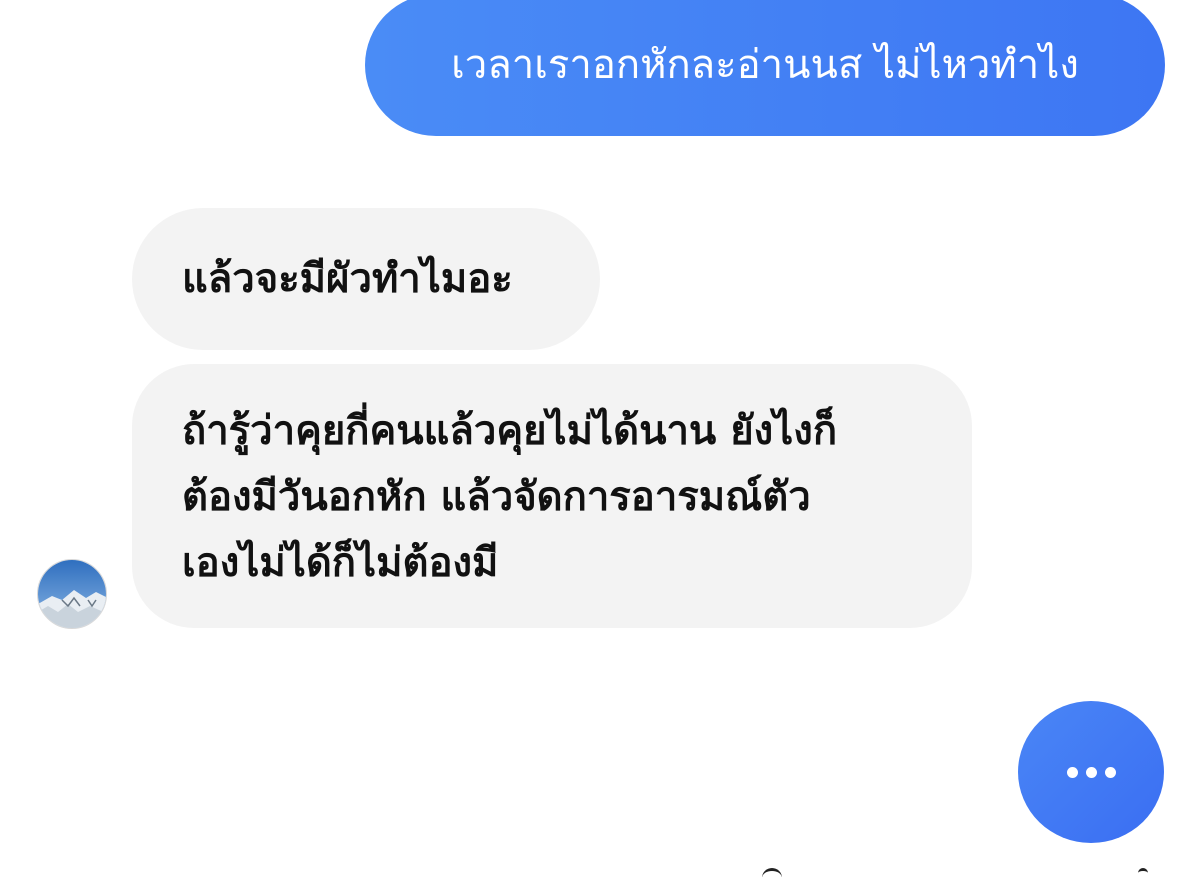 Image resolution: width=1200 pixels, height=877 pixels. Describe the element at coordinates (340, 563) in the screenshot. I see `incoming-message-line: เองไม่ได้ก็ไม่ต้องมี` at that location.